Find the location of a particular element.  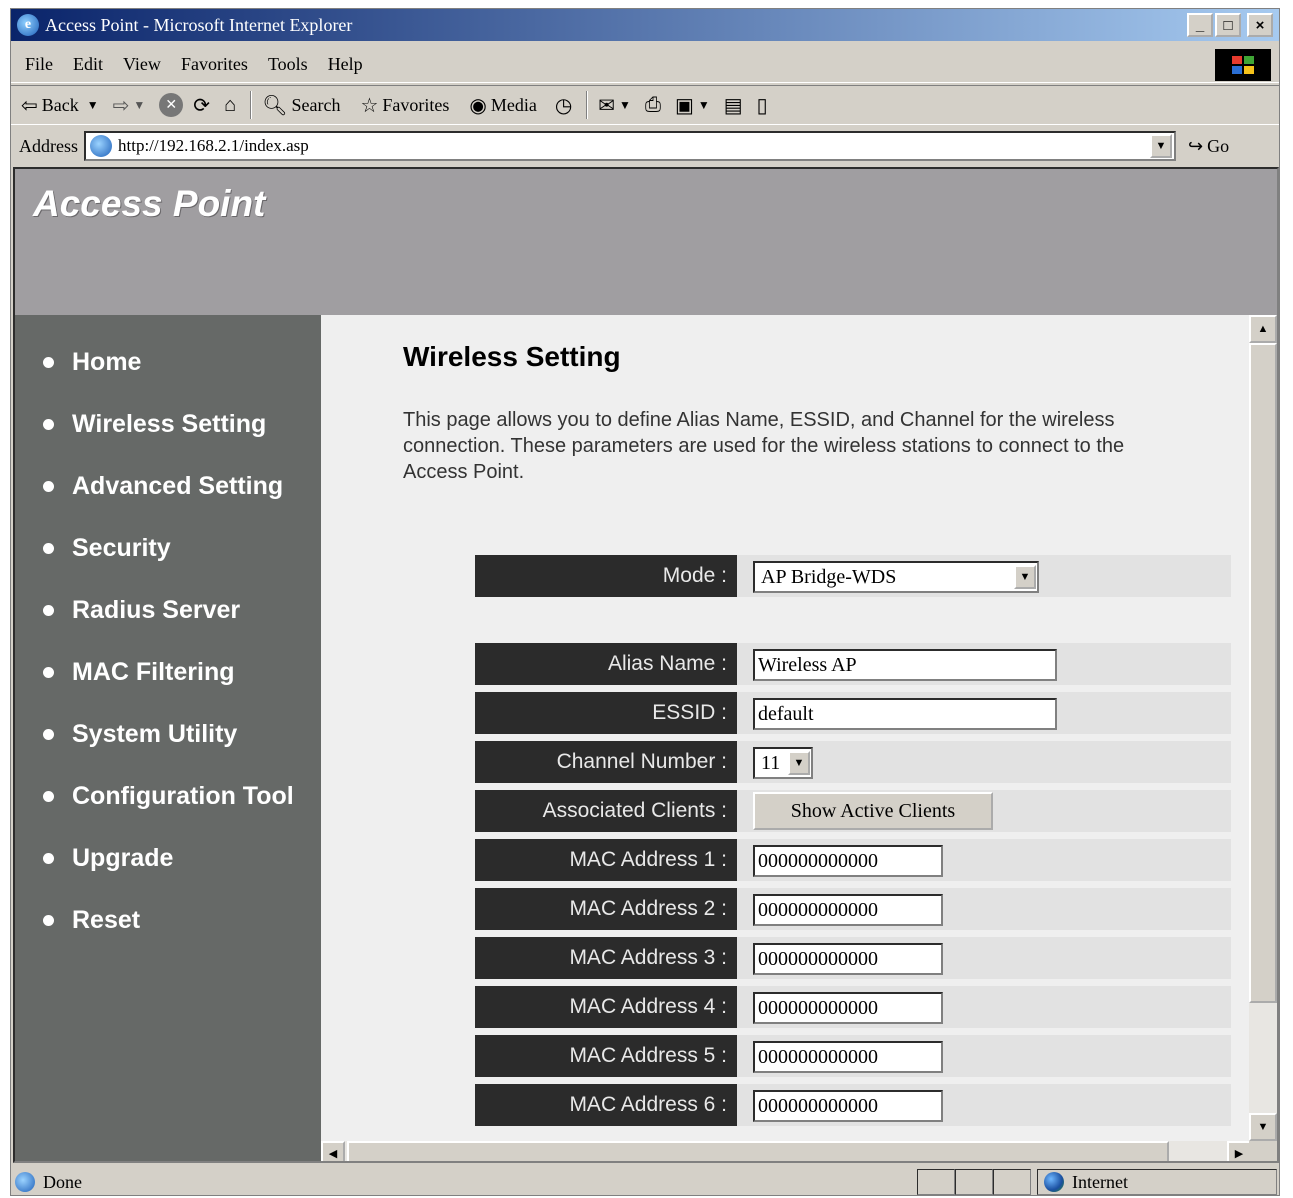

nav-label: Advanced Setting is located at coordinates (178, 485).